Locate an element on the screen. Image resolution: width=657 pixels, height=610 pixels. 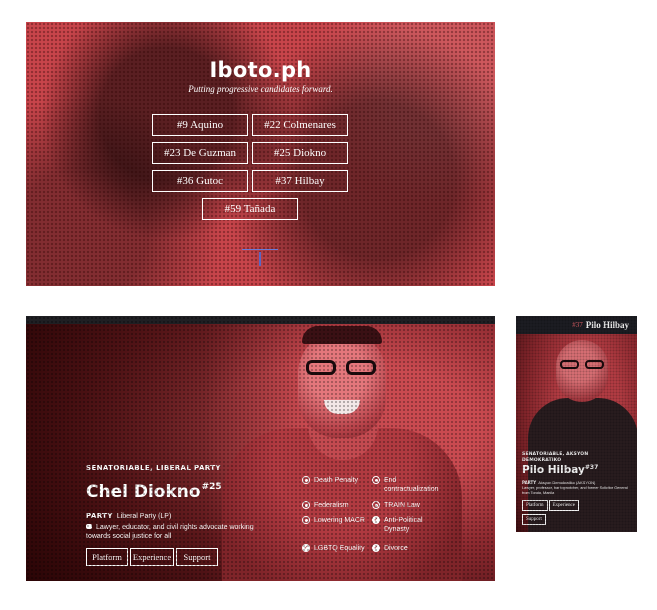
issue-label: Federalism is located at coordinates (331, 505).